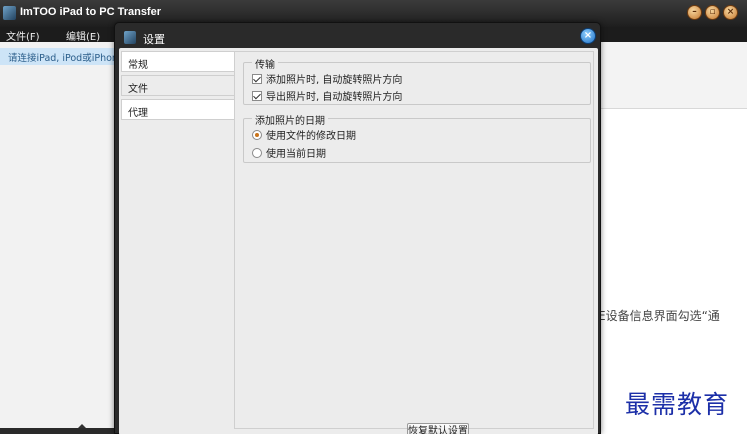 The image size is (747, 434). Describe the element at coordinates (90, 12) in the screenshot. I see `app-title: ImTOO iPad to PC Transfer` at that location.